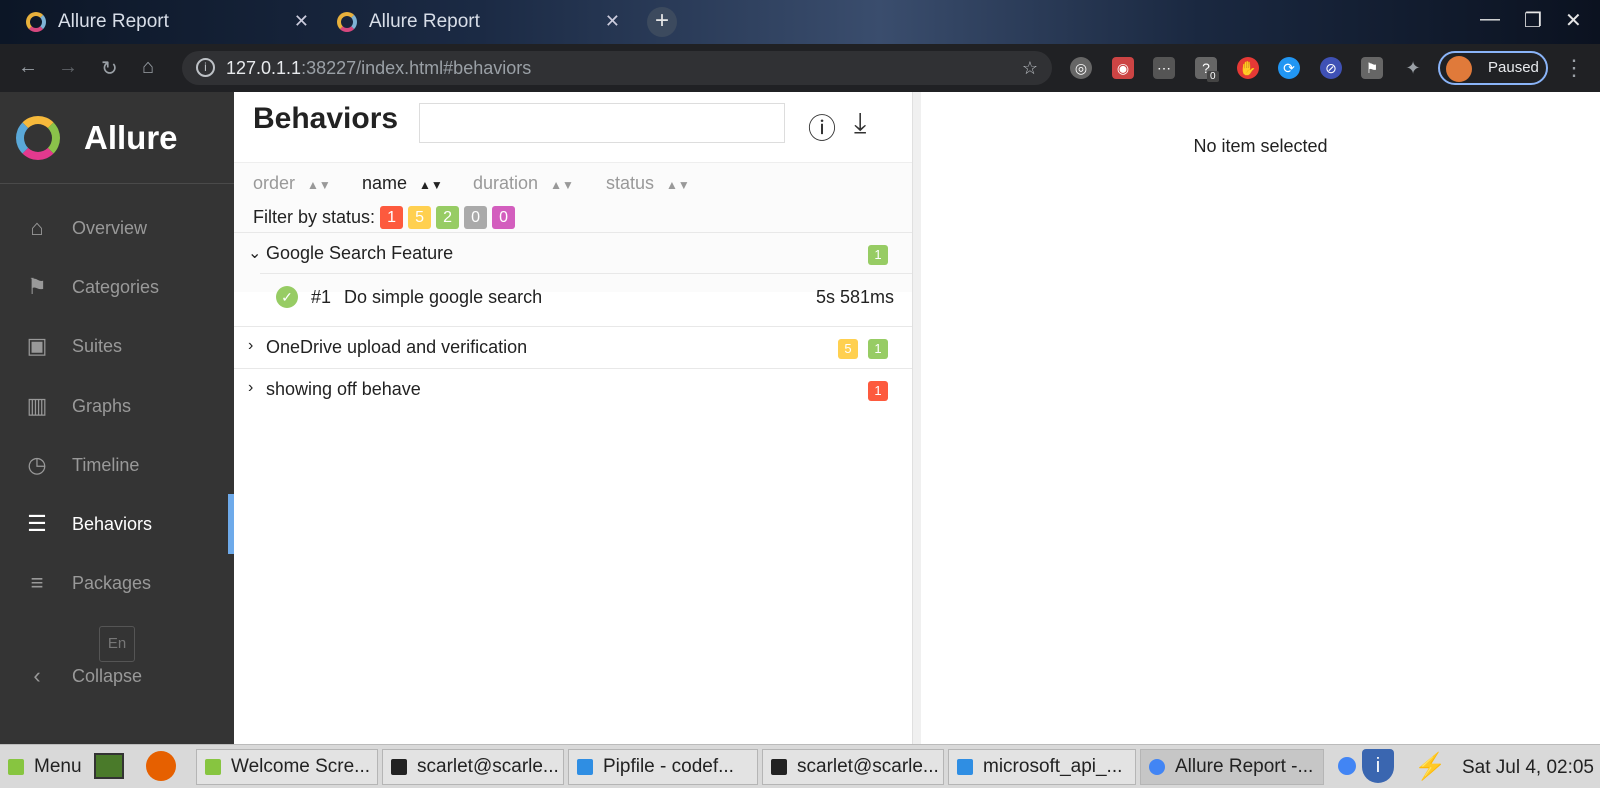 This screenshot has height=788, width=1600. What do you see at coordinates (1289, 68) in the screenshot?
I see `sync-extension-icon: ⟳` at bounding box center [1289, 68].